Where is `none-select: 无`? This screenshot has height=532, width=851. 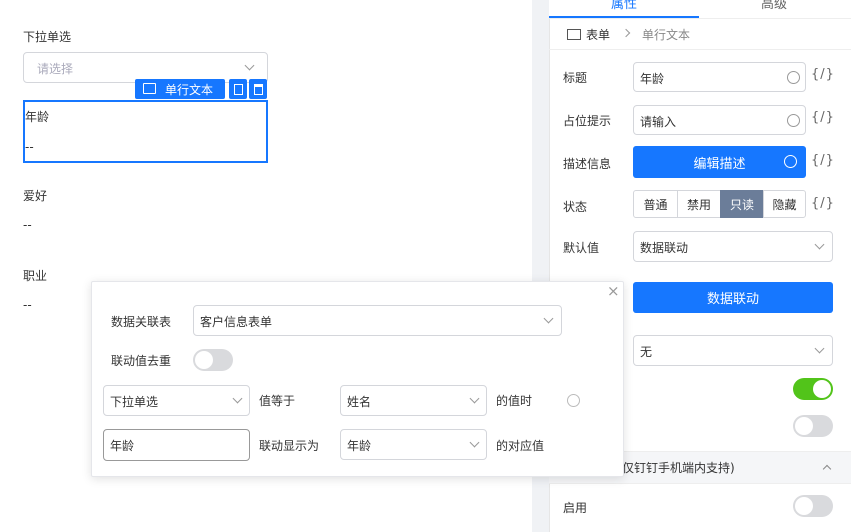 none-select: 无 is located at coordinates (733, 350).